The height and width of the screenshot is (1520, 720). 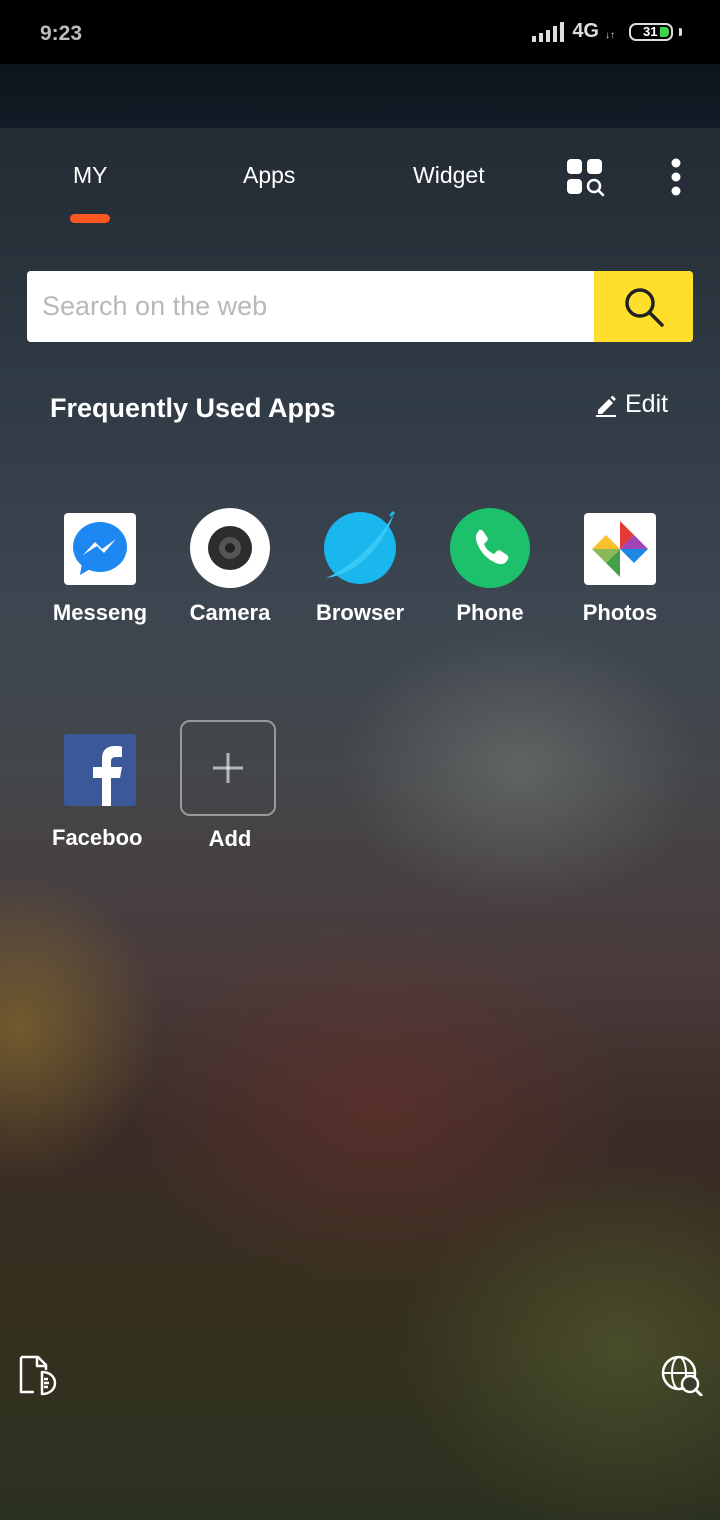 What do you see at coordinates (310, 306) in the screenshot?
I see `search-input` at bounding box center [310, 306].